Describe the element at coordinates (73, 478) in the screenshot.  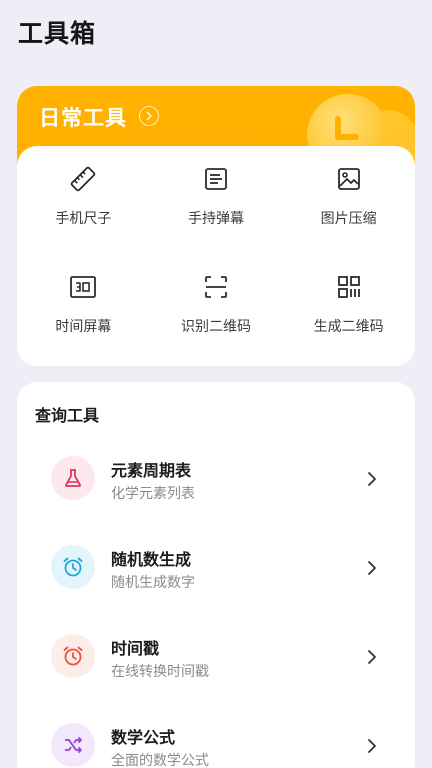
I see `flask-icon` at that location.